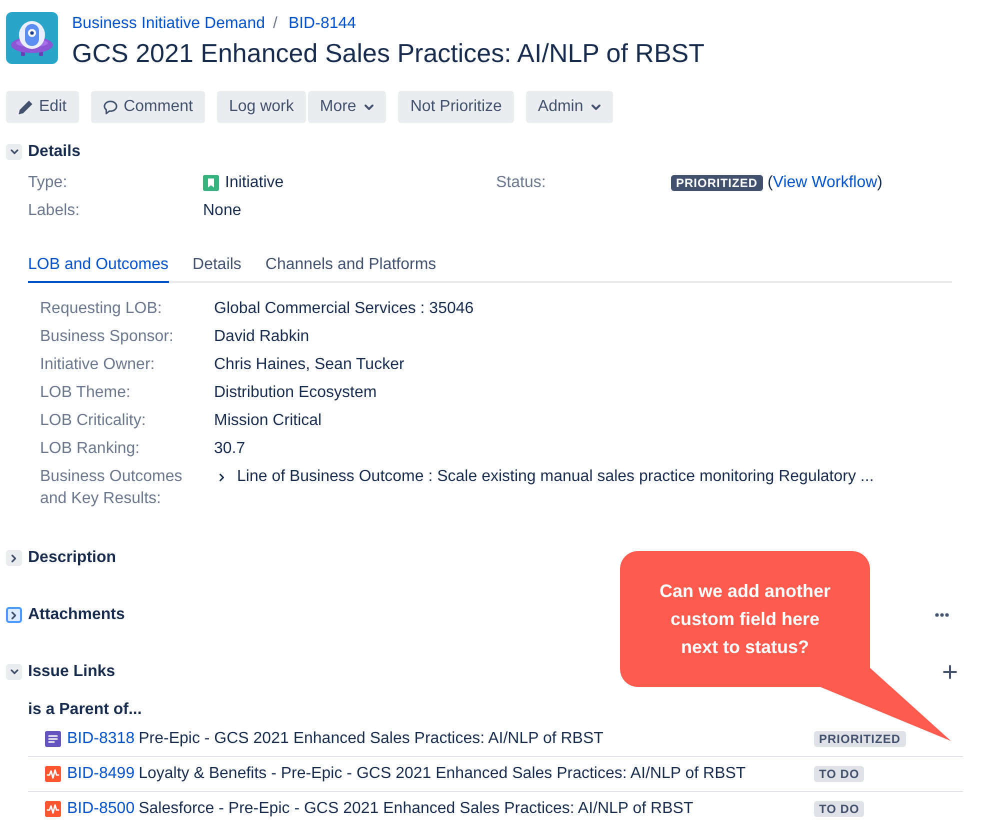 Image resolution: width=999 pixels, height=825 pixels. I want to click on issue-key-link: BID-8499, so click(101, 774).